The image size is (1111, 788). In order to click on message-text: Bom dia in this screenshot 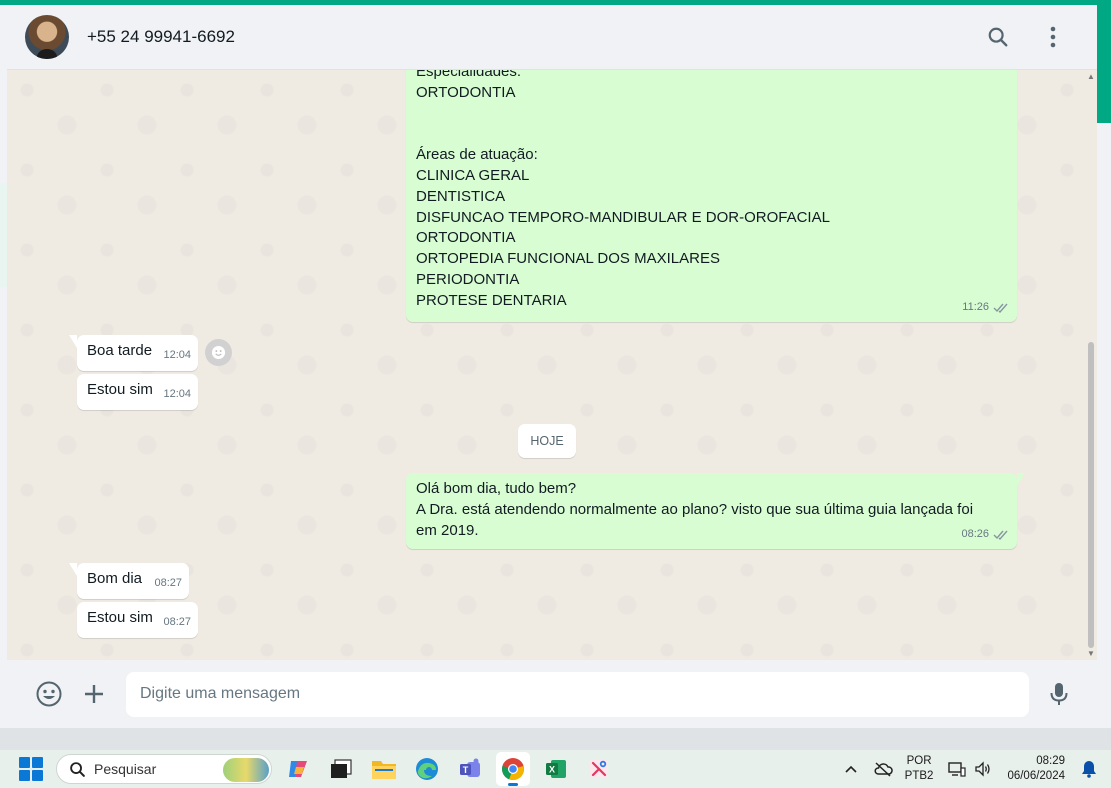, I will do `click(115, 578)`.